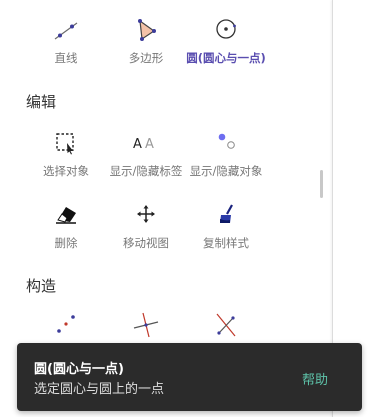 This screenshot has height=417, width=372. Describe the element at coordinates (226, 213) in the screenshot. I see `copy-style-brush-icon` at that location.